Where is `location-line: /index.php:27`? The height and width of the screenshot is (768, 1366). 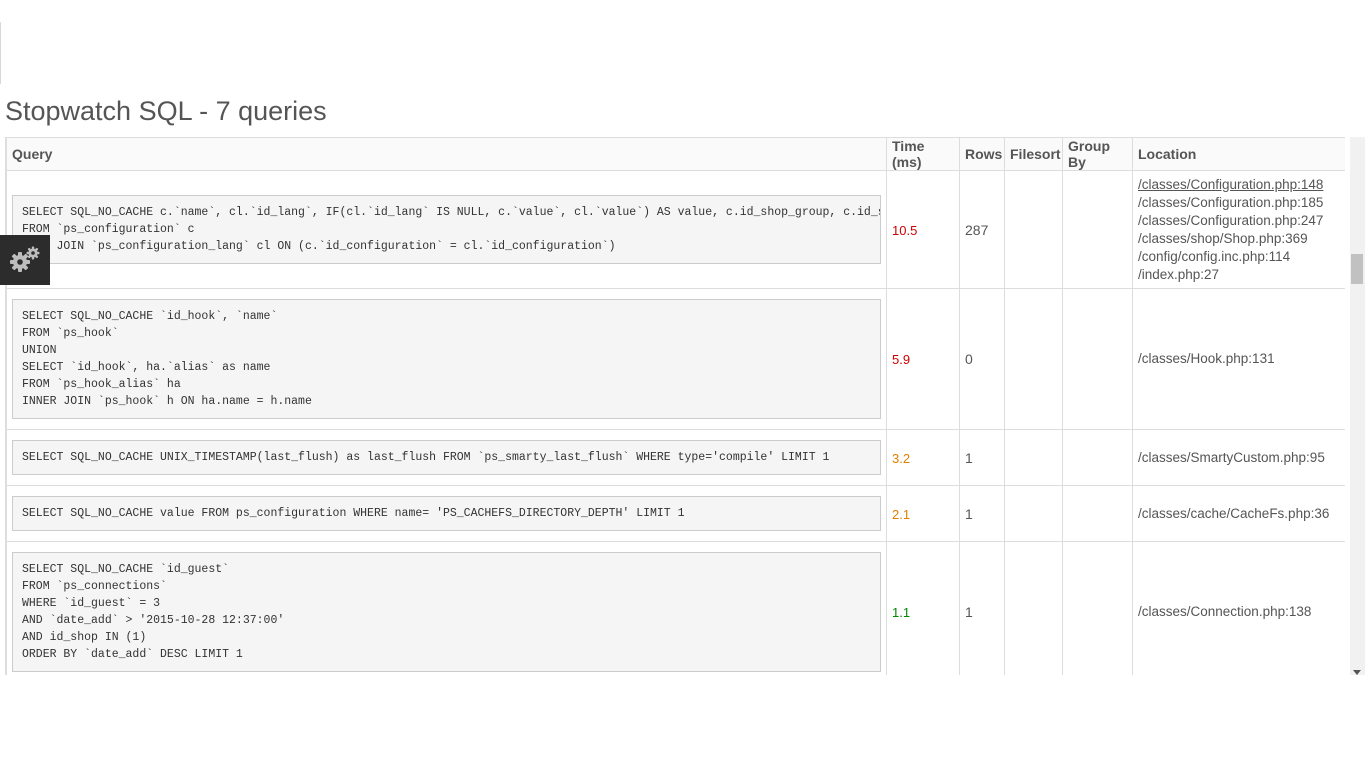 location-line: /index.php:27 is located at coordinates (1179, 274).